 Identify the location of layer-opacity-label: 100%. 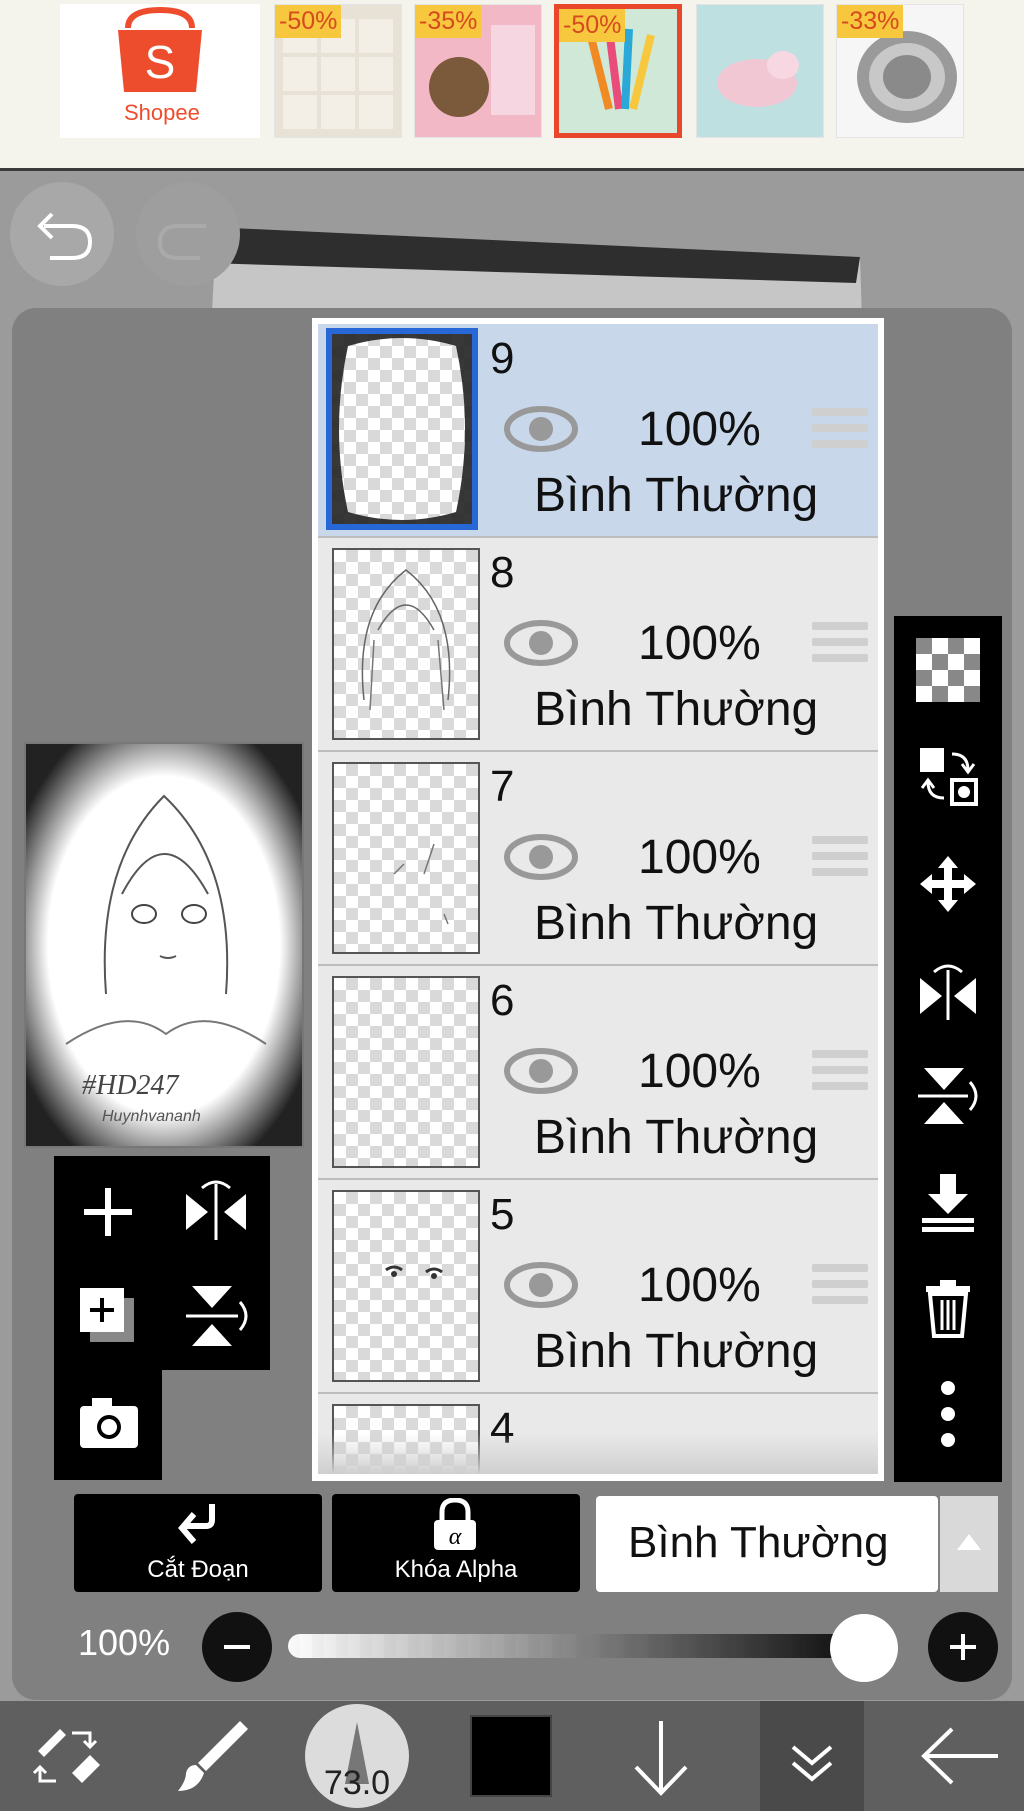
(124, 1642).